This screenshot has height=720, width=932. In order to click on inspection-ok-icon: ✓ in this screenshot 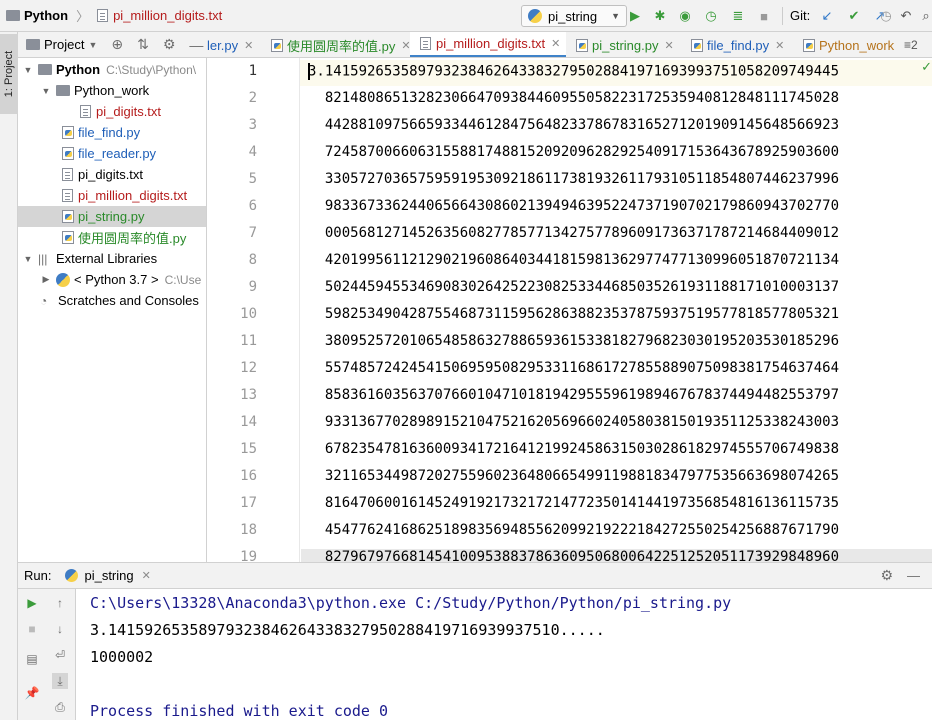, I will do `click(926, 66)`.